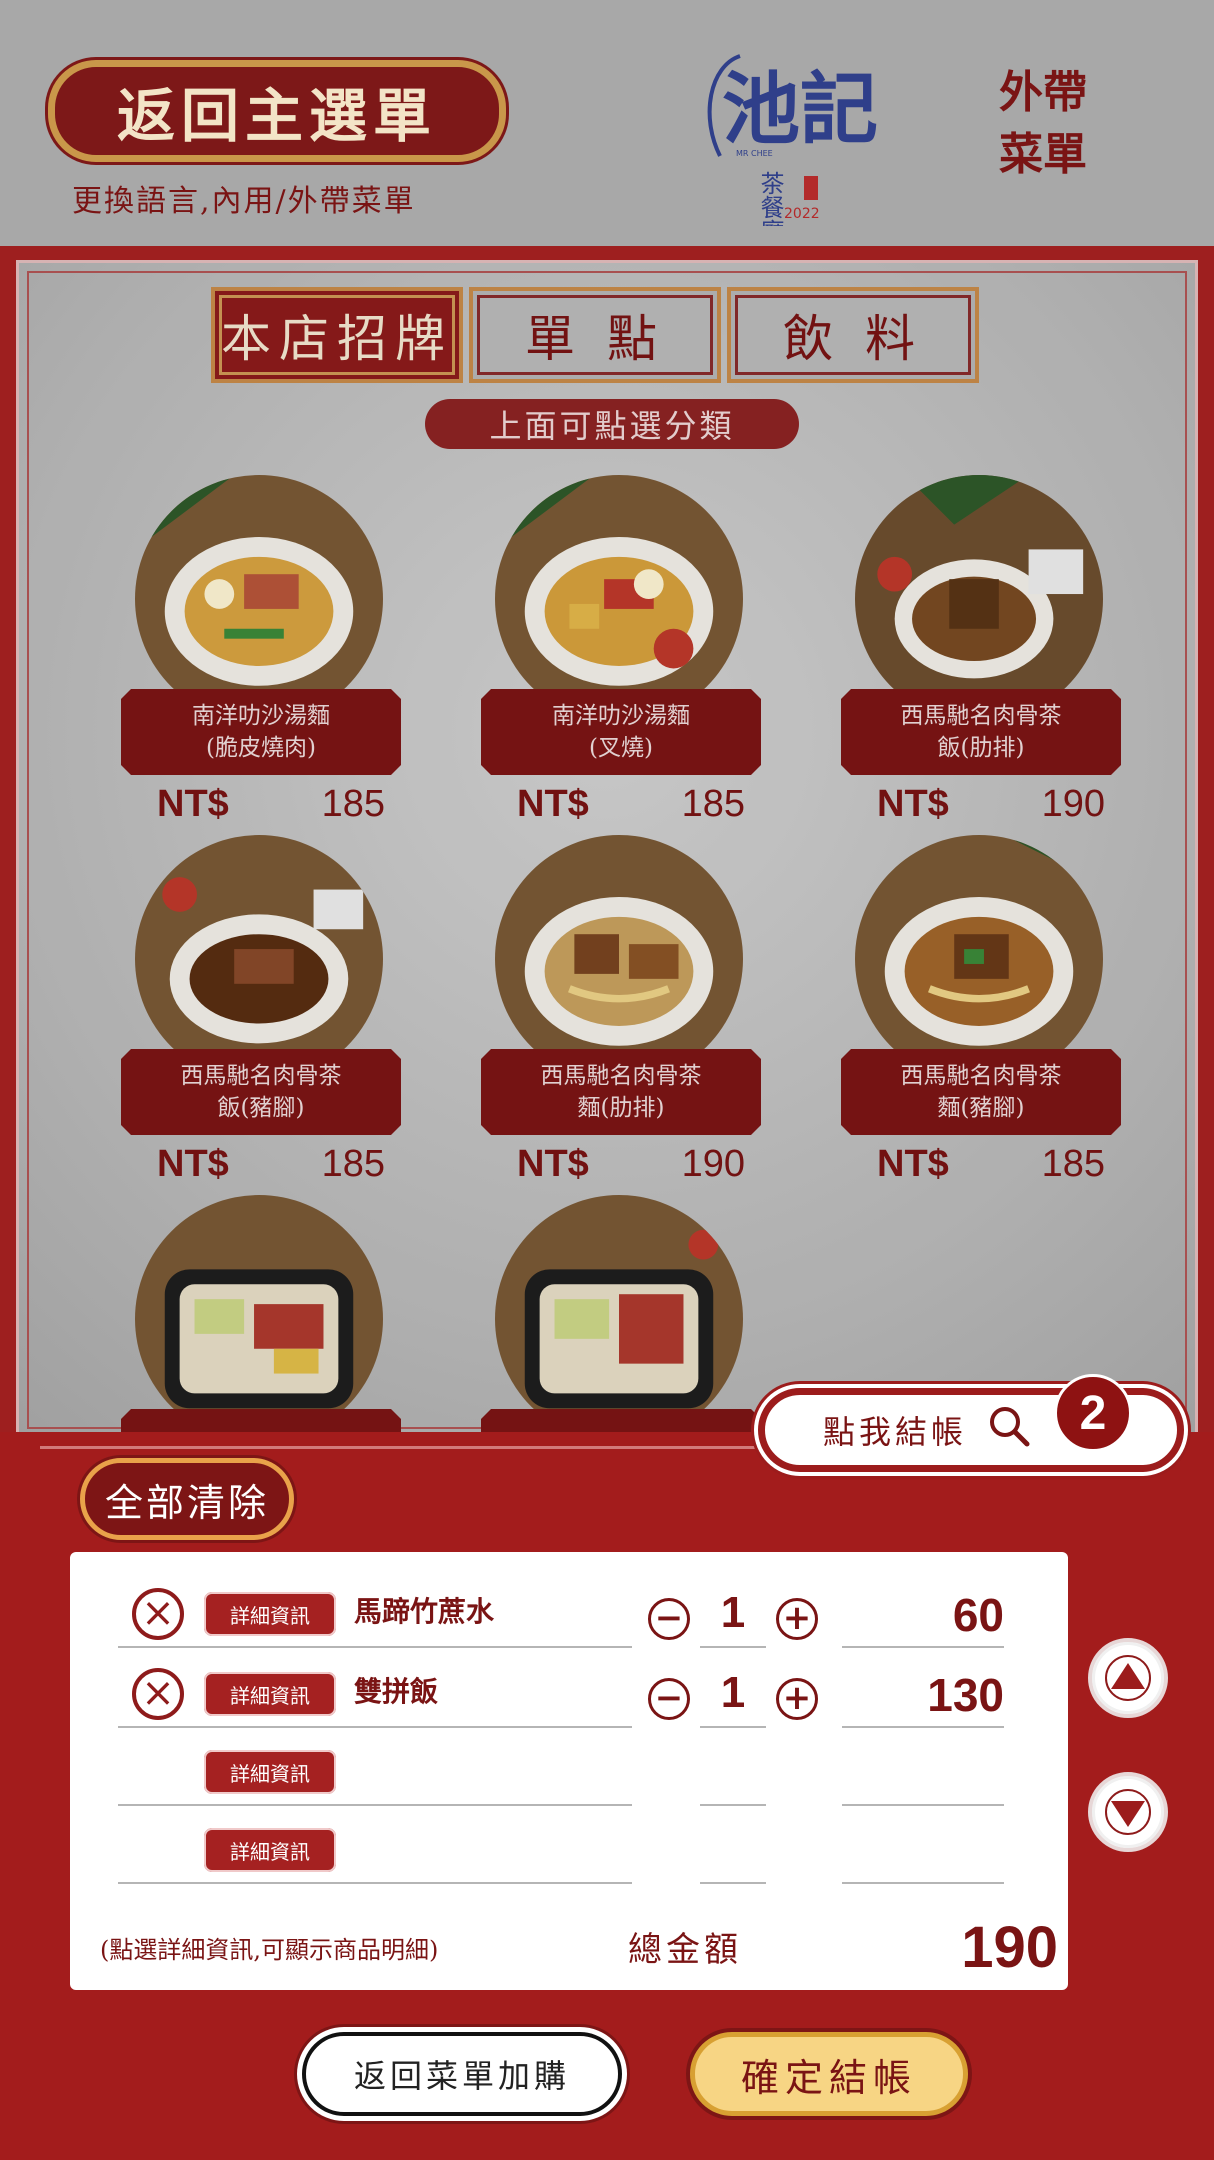 This screenshot has height=2160, width=1214. Describe the element at coordinates (978, 1615) in the screenshot. I see `item-price: 60` at that location.